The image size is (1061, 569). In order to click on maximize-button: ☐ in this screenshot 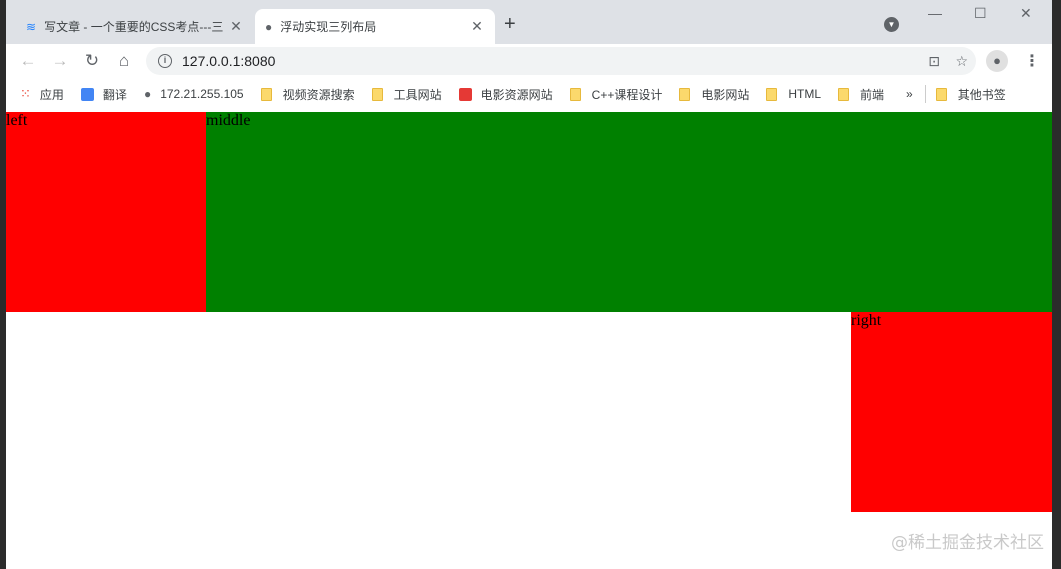, I will do `click(980, 13)`.